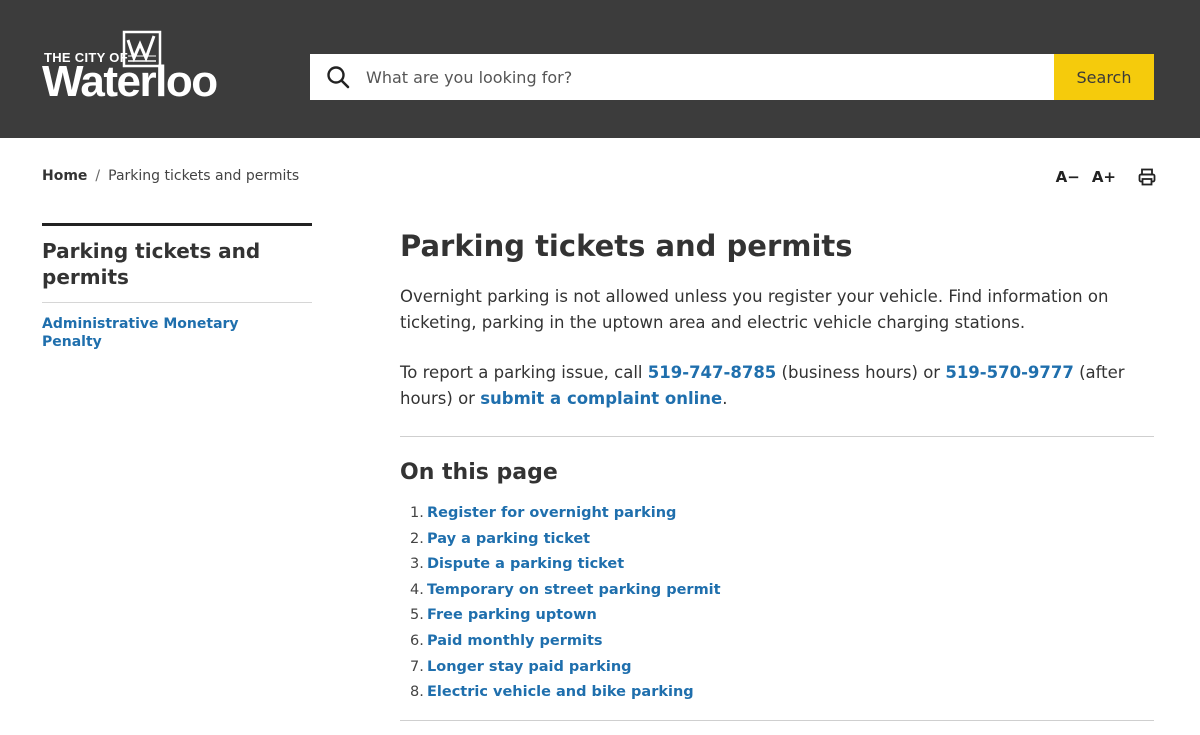 The width and height of the screenshot is (1200, 735). Describe the element at coordinates (525, 564) in the screenshot. I see `toc-link-dispute-parking-ticket: Dispute a parking ticket` at that location.